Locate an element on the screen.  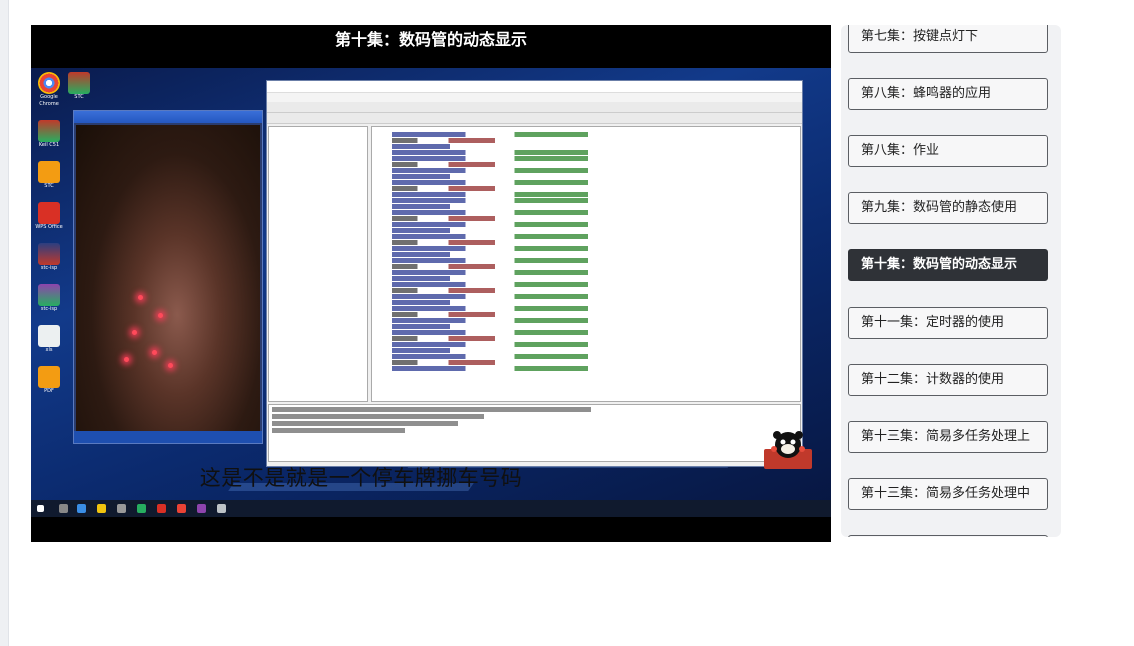
playlist-item: 第八集：蜂鸣器的应用 is located at coordinates (948, 94).